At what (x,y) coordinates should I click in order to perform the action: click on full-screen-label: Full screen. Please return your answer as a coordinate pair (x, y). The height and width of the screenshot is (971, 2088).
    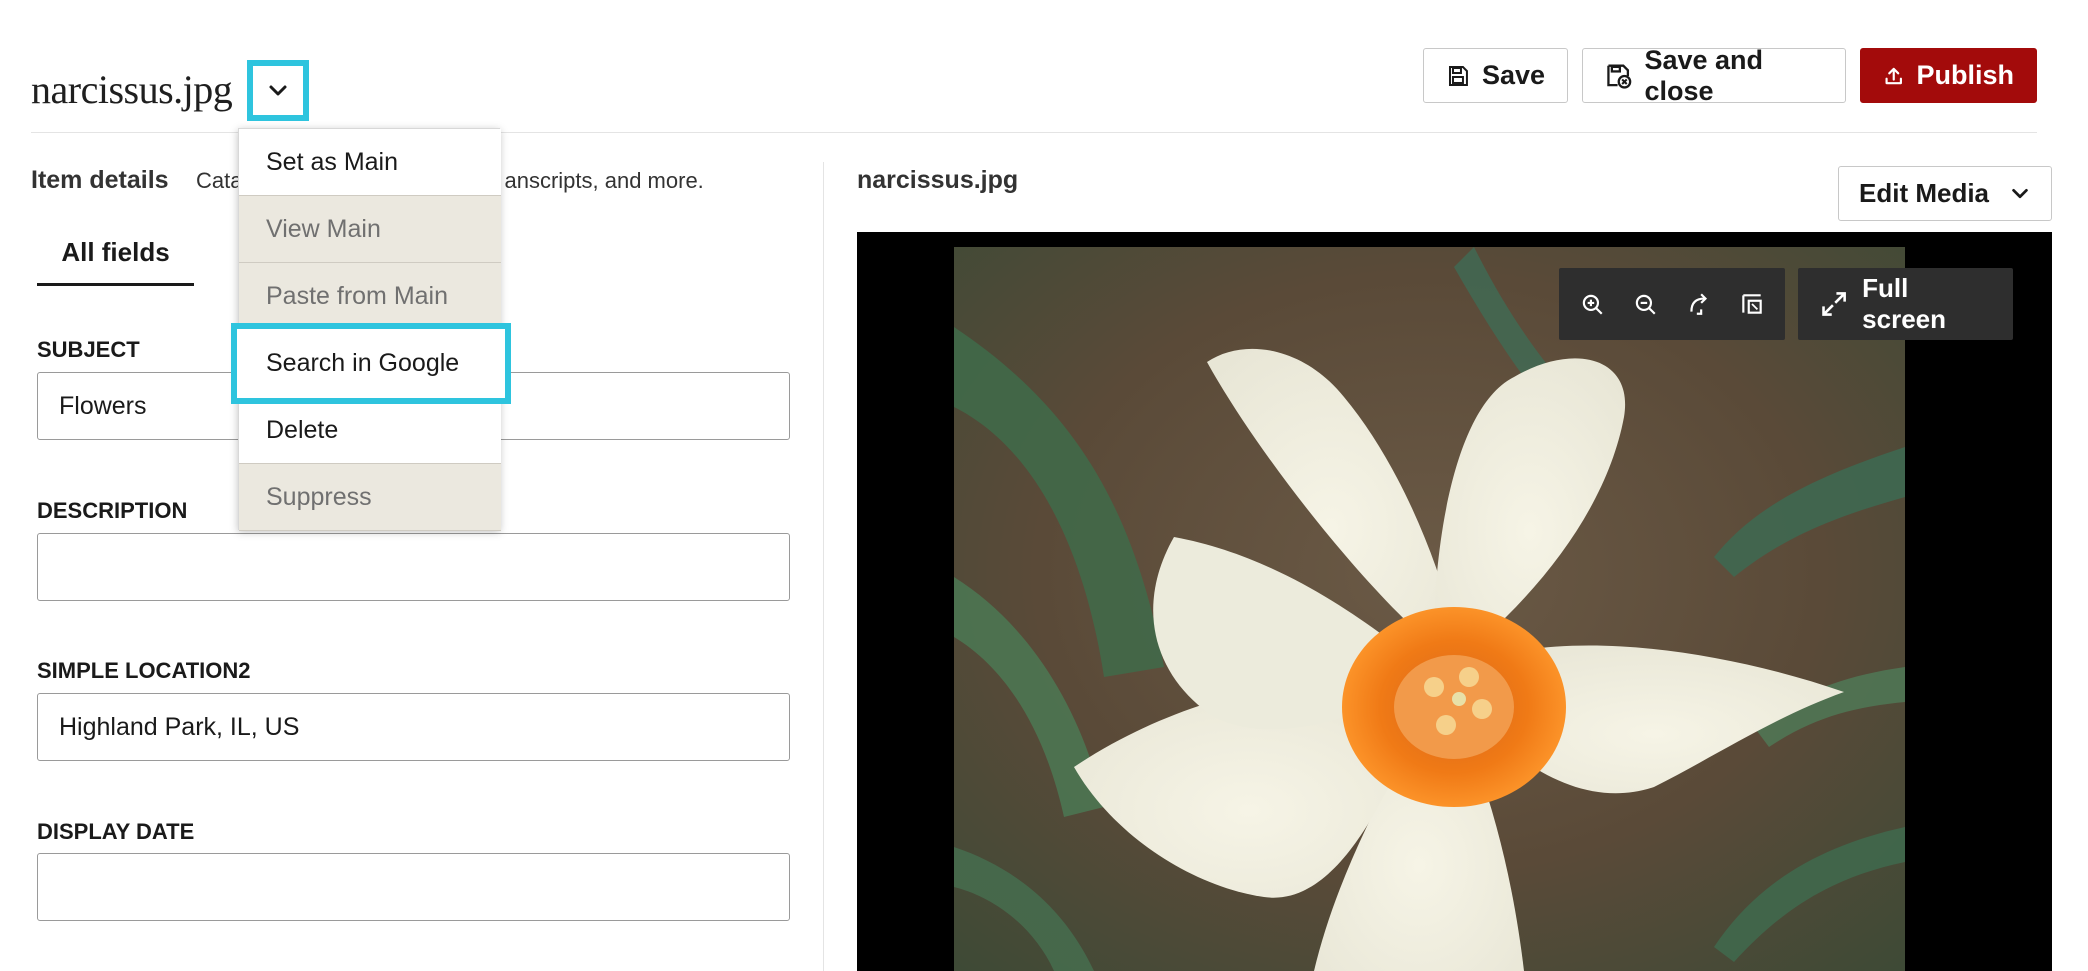
    Looking at the image, I should click on (1904, 303).